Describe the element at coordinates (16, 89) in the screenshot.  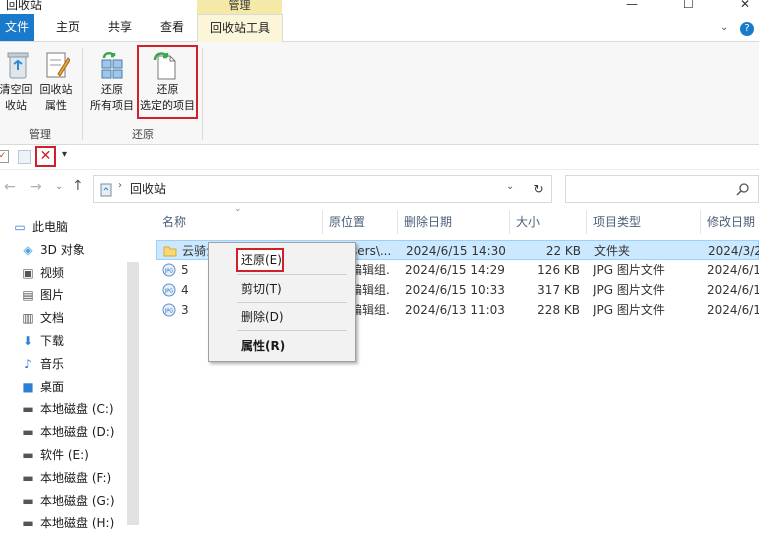
I see `empty-recycle-bin-label-1: 清空回` at that location.